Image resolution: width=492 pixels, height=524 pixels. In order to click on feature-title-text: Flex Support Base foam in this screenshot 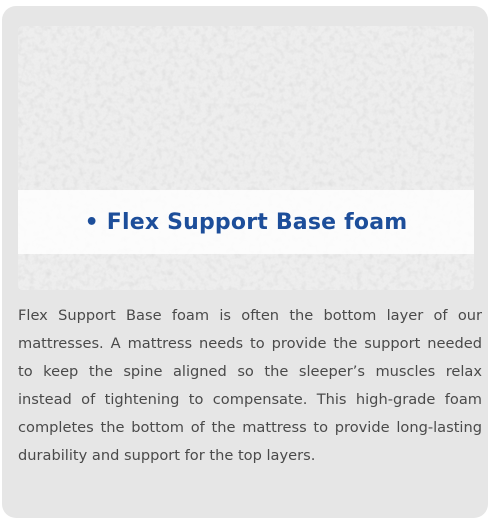, I will do `click(257, 222)`.